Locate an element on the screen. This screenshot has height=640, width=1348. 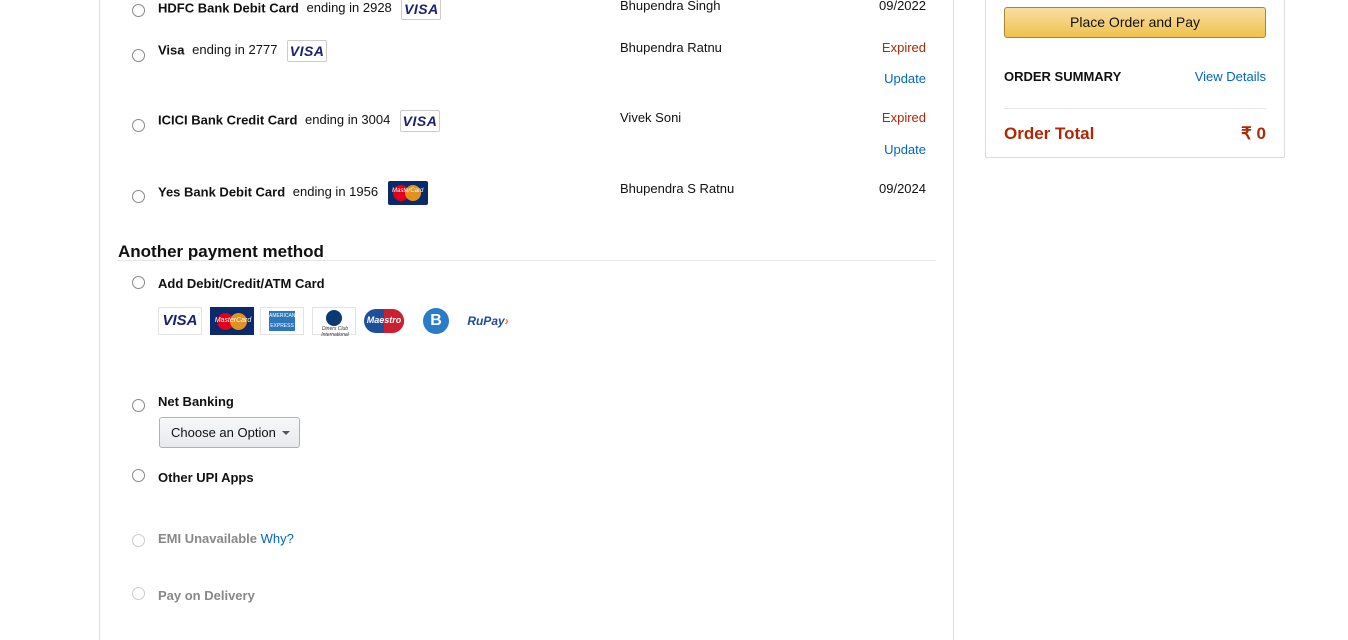
emi-why-link: Why? is located at coordinates (277, 538).